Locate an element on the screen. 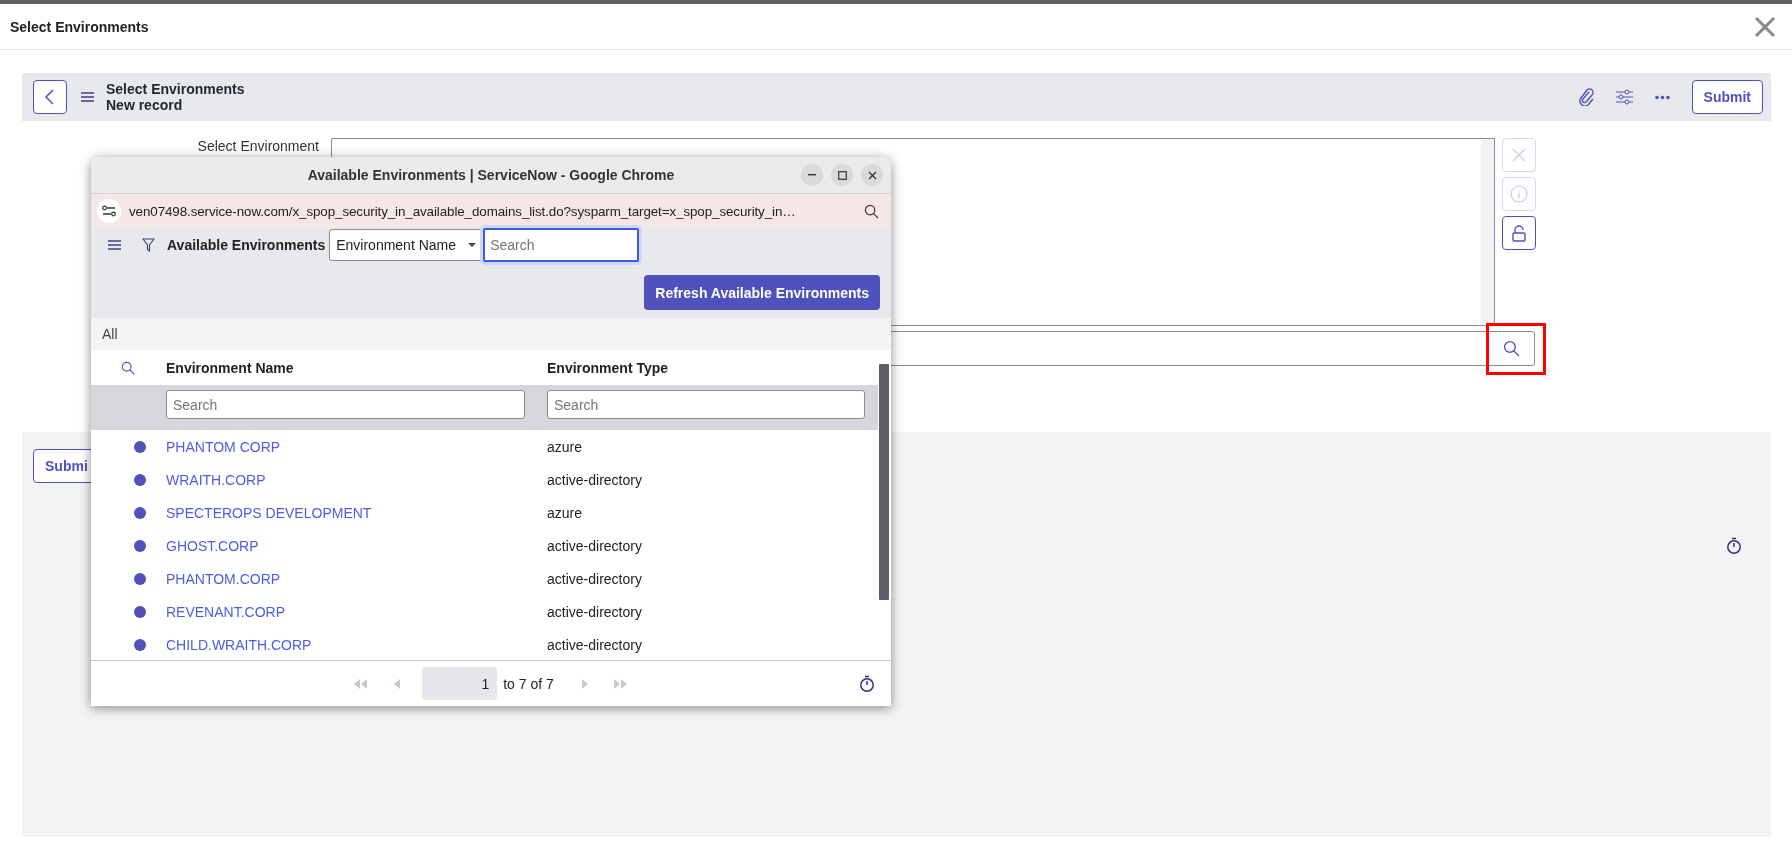  maximize-button is located at coordinates (842, 175).